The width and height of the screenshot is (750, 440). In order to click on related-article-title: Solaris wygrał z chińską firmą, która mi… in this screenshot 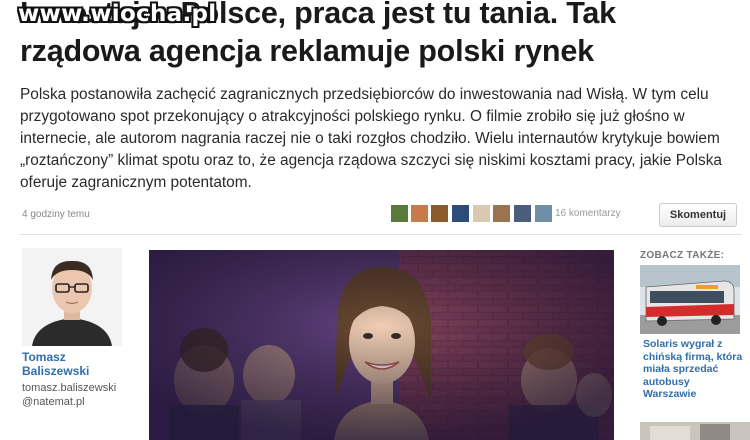, I will do `click(693, 369)`.